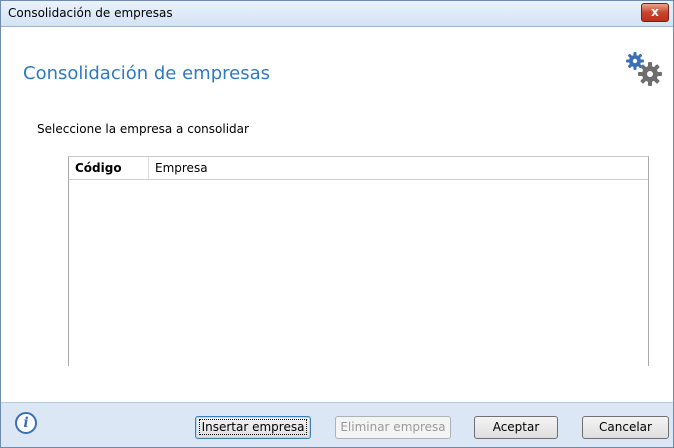  I want to click on close-icon: x, so click(655, 12).